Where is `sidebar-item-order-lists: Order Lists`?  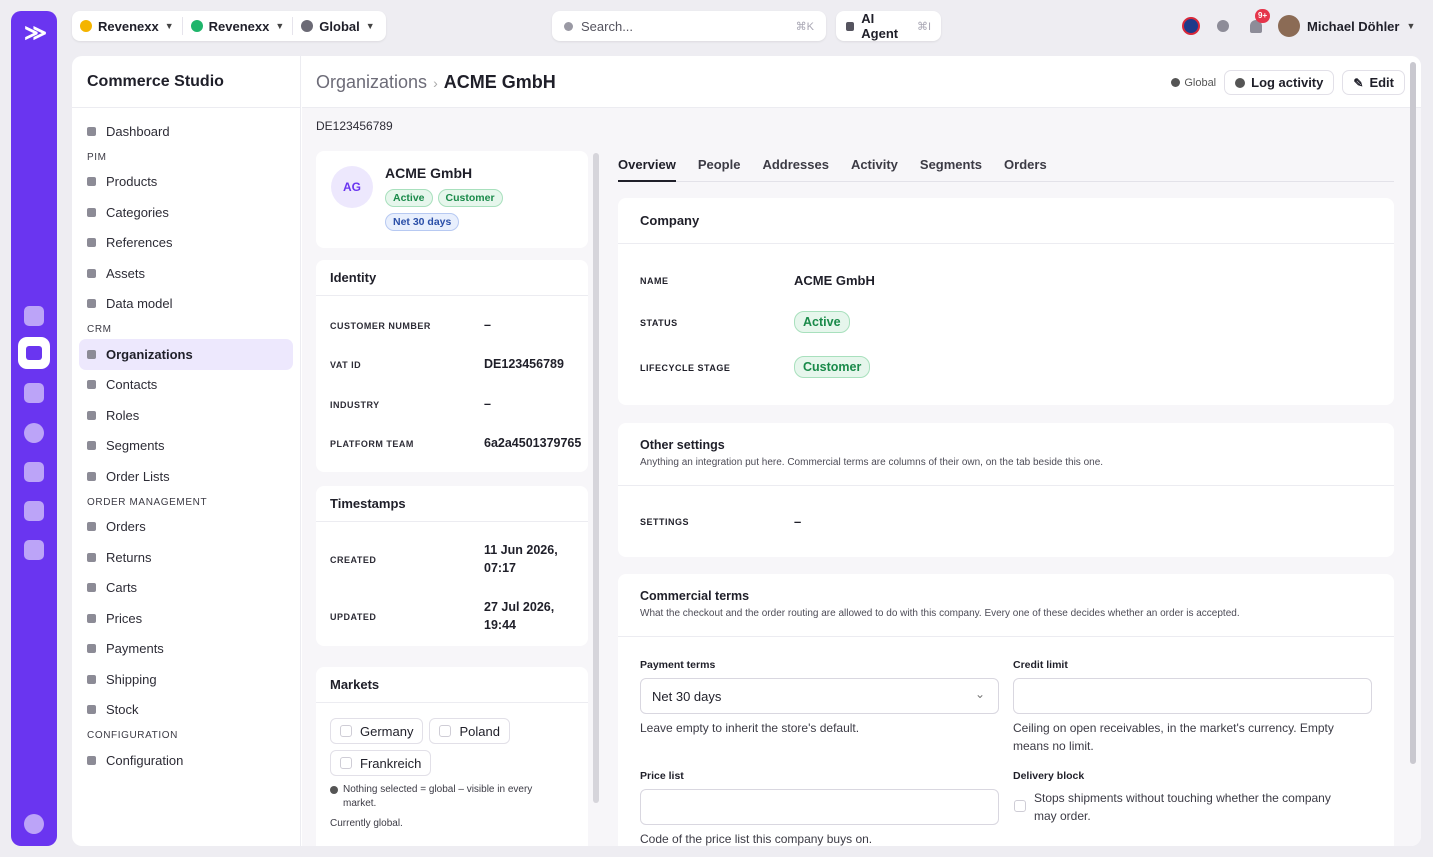
sidebar-item-order-lists: Order Lists is located at coordinates (186, 476).